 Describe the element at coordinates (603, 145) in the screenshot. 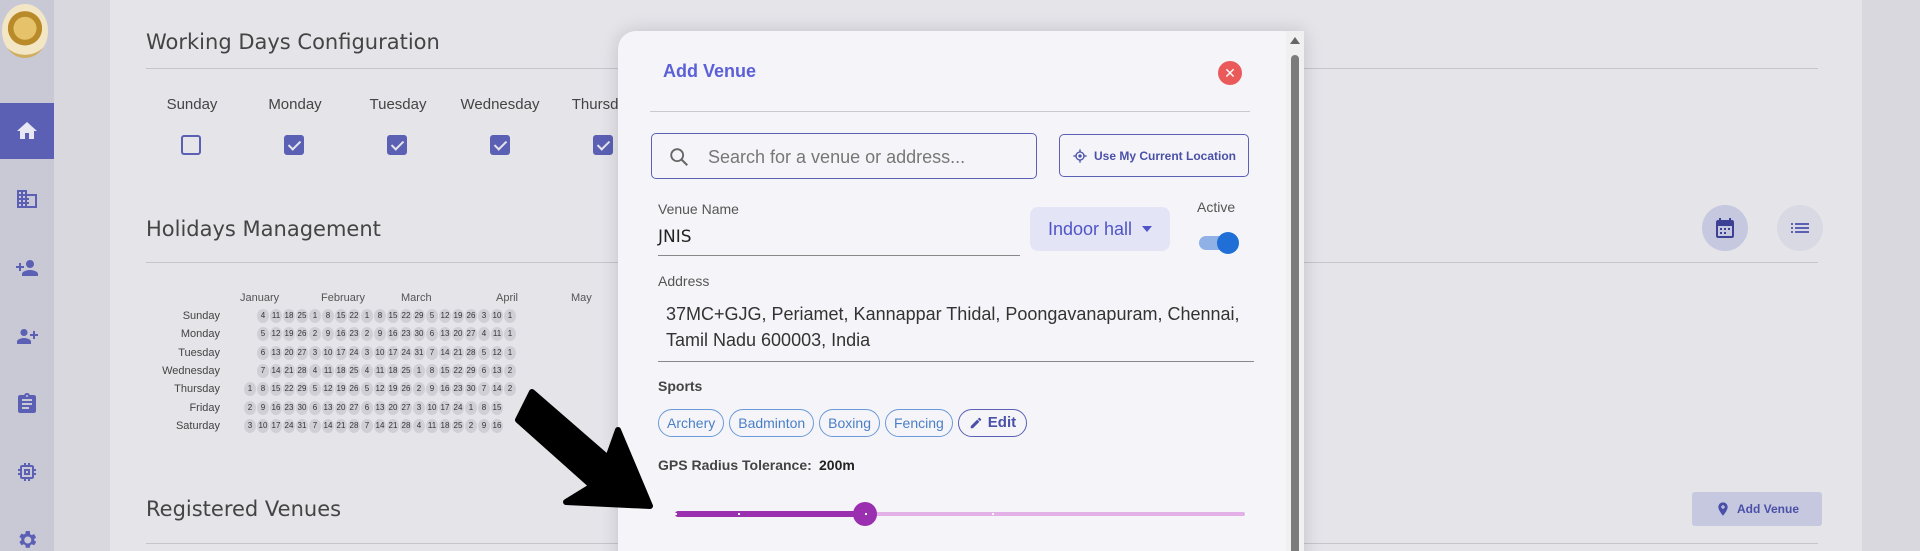

I see `checkbox-thursday` at that location.